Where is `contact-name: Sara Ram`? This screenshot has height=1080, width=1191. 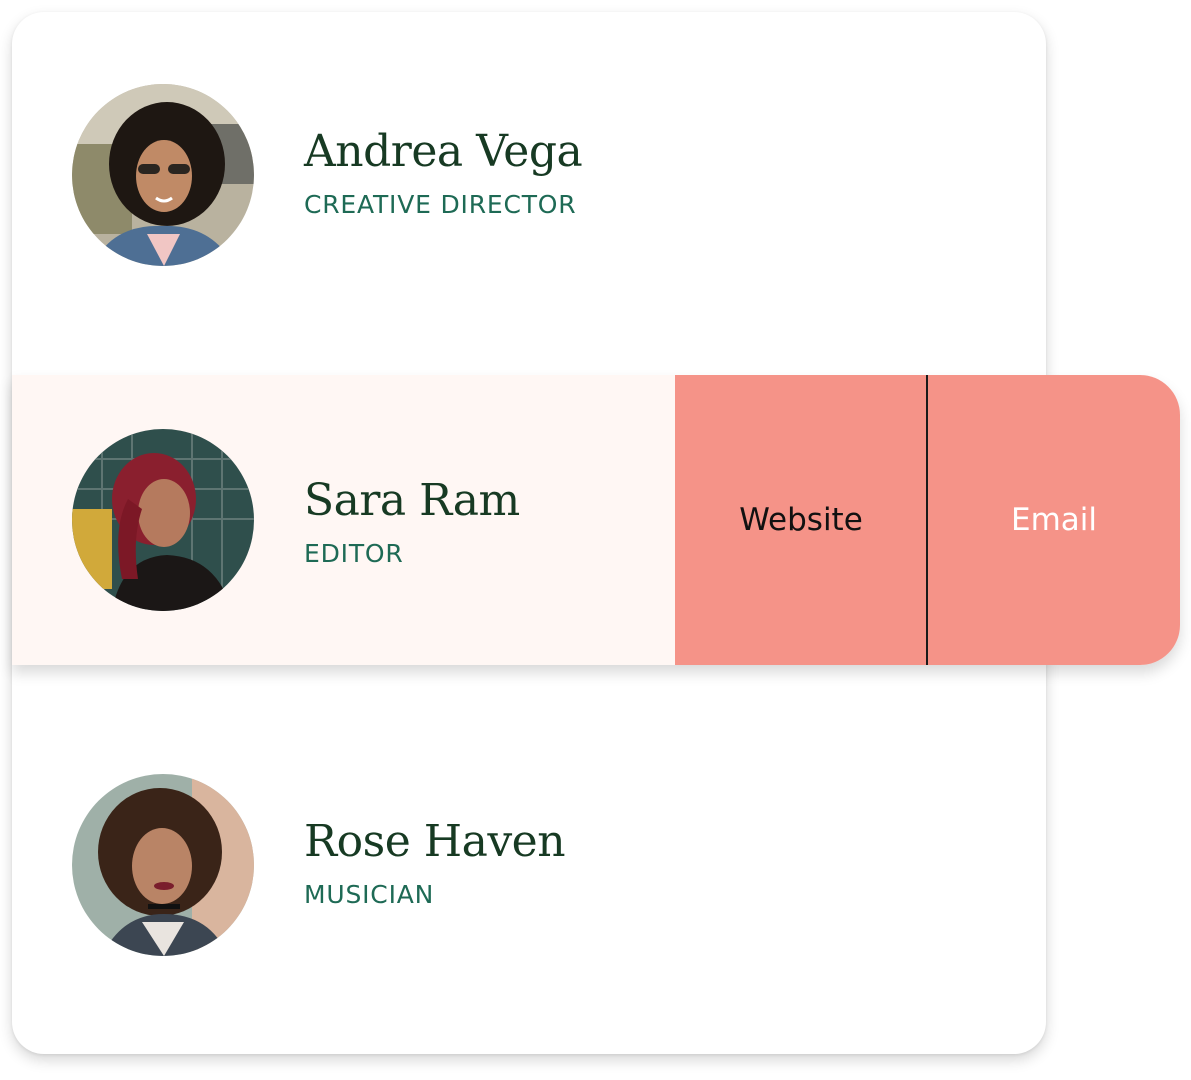 contact-name: Sara Ram is located at coordinates (412, 500).